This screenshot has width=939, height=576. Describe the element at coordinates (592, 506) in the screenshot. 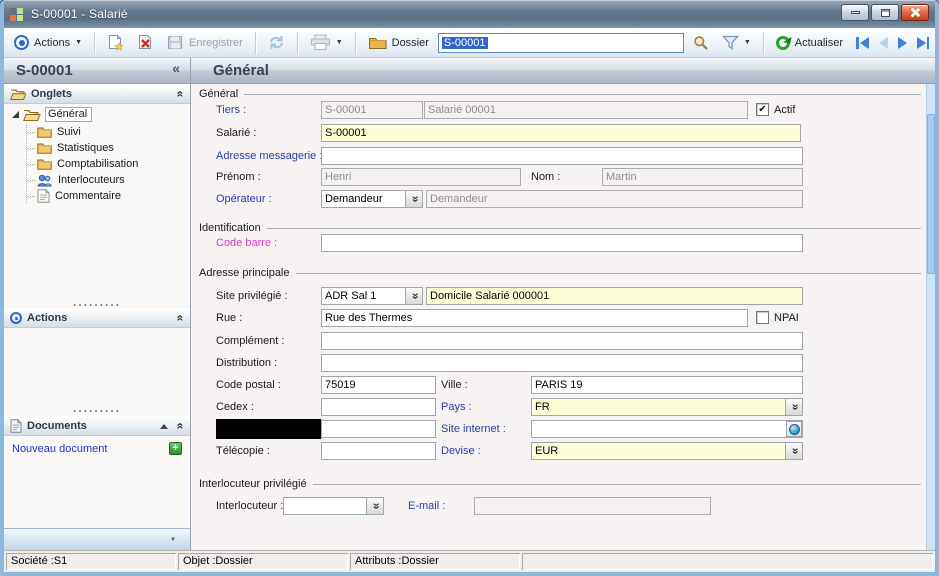

I see `email-field` at that location.